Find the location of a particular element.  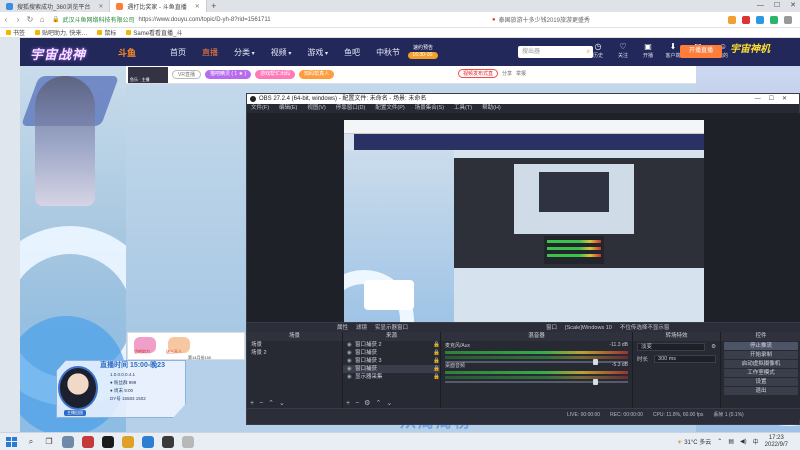

menu-icon is located at coordinates (788, 19).